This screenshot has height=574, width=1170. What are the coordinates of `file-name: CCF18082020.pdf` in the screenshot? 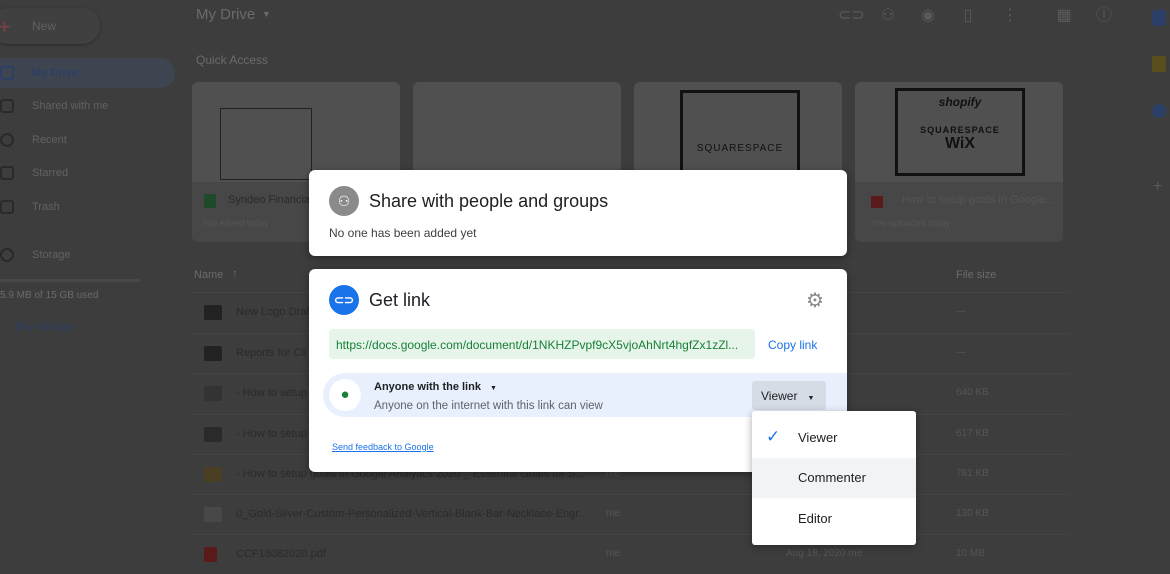 It's located at (281, 554).